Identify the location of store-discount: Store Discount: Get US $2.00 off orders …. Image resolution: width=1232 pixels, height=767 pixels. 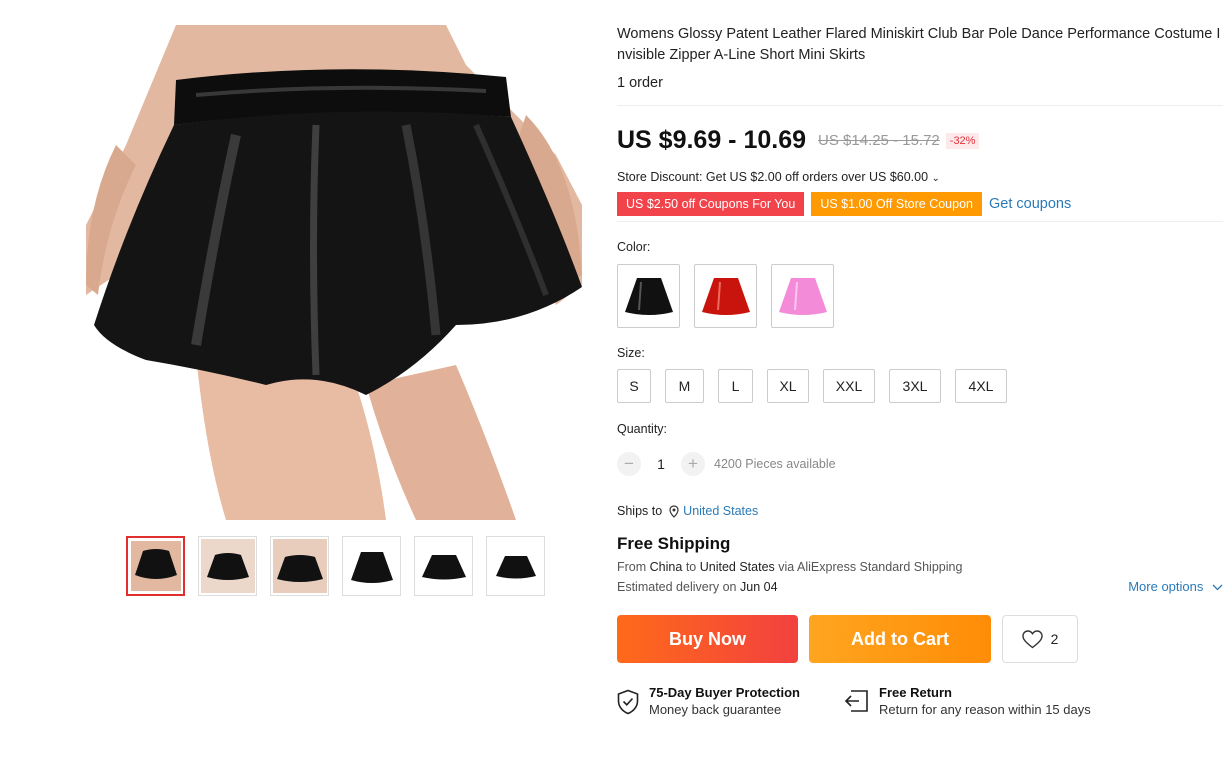
(920, 177).